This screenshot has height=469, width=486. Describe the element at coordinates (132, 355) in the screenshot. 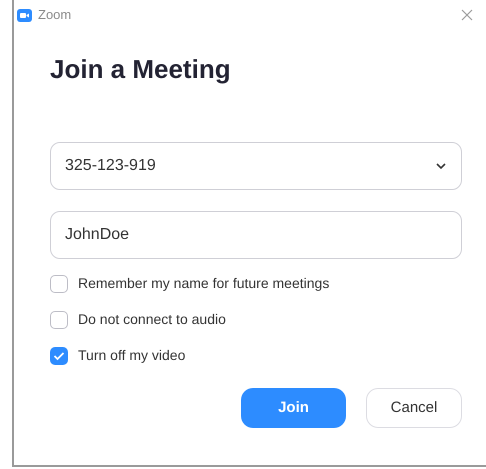

I see `checkbox-label: Turn off my video` at that location.